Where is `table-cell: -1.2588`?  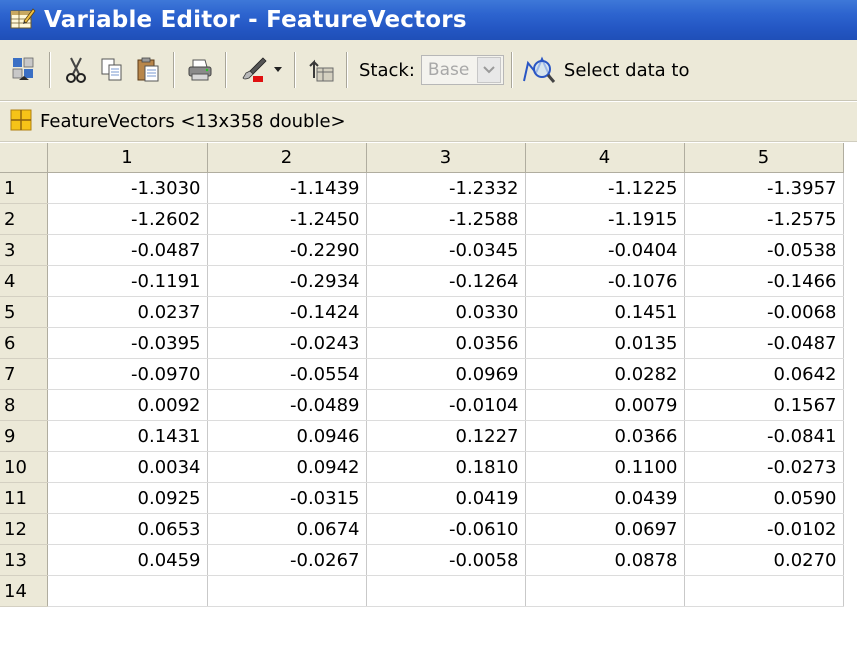
table-cell: -1.2588 is located at coordinates (446, 219).